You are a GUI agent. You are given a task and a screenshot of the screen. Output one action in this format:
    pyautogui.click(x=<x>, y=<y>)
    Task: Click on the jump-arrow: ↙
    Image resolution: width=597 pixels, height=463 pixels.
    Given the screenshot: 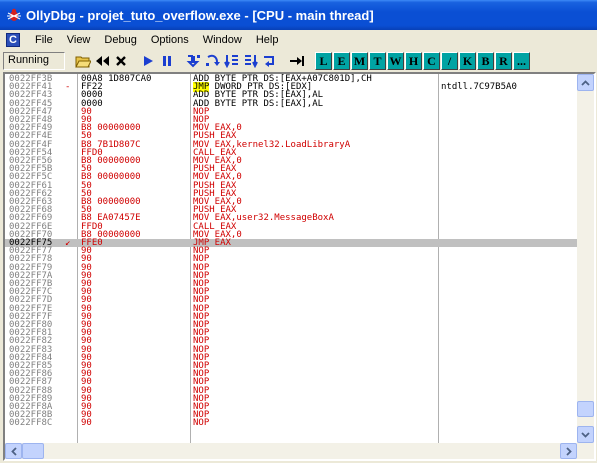 What is the action you would take?
    pyautogui.click(x=68, y=243)
    